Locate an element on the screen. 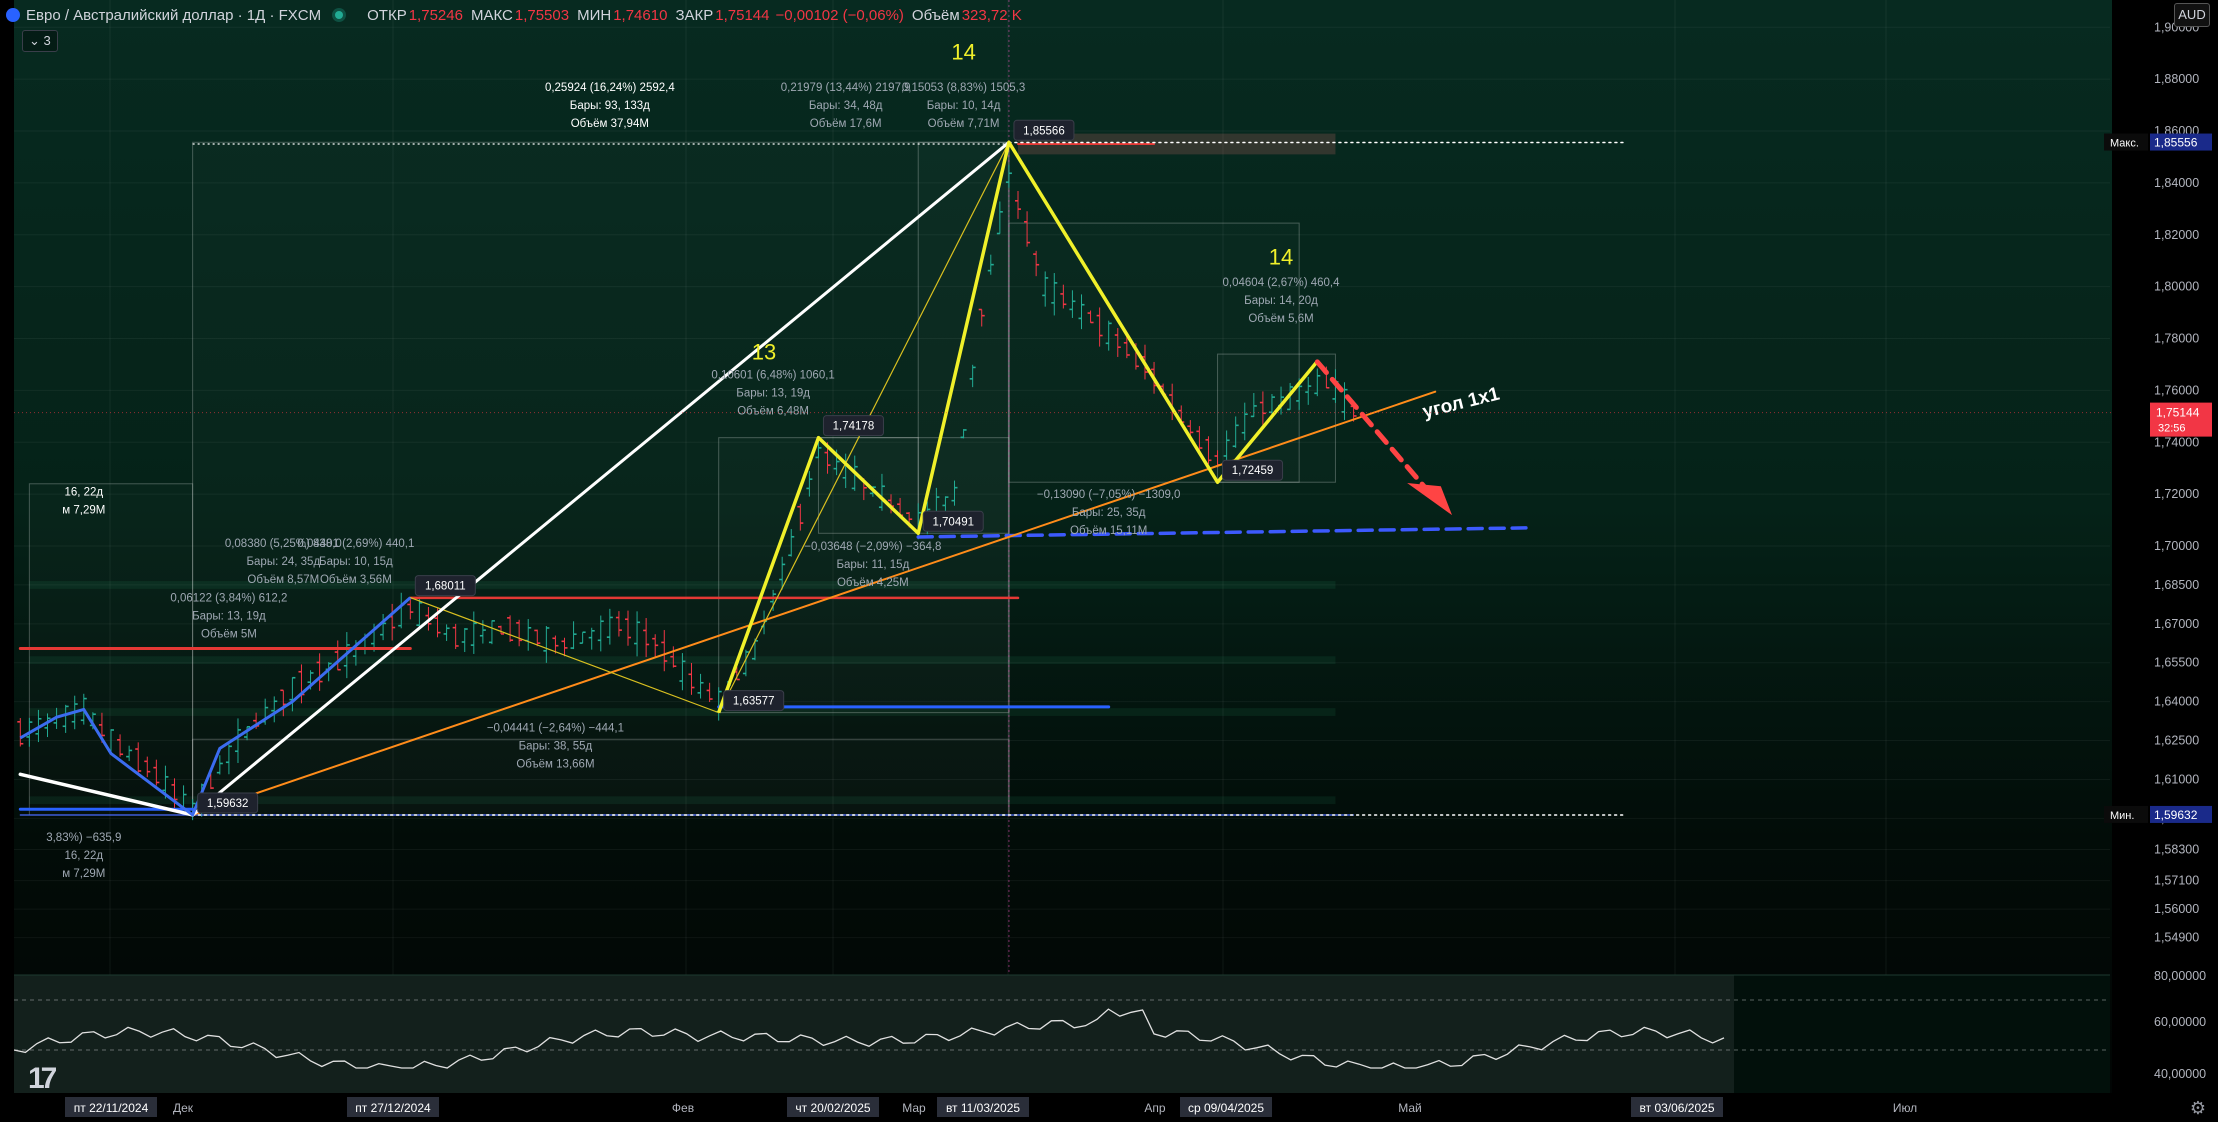  measure-text: −0,13090 (−7,05%) −1309,0 is located at coordinates (1109, 495).